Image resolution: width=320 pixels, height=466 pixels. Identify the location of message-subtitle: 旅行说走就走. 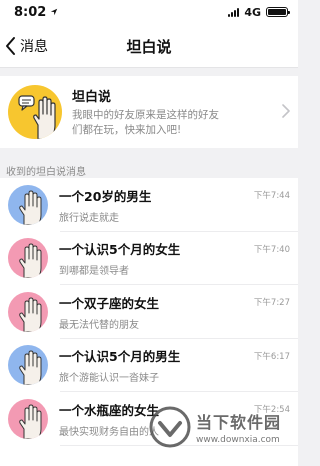
(89, 218).